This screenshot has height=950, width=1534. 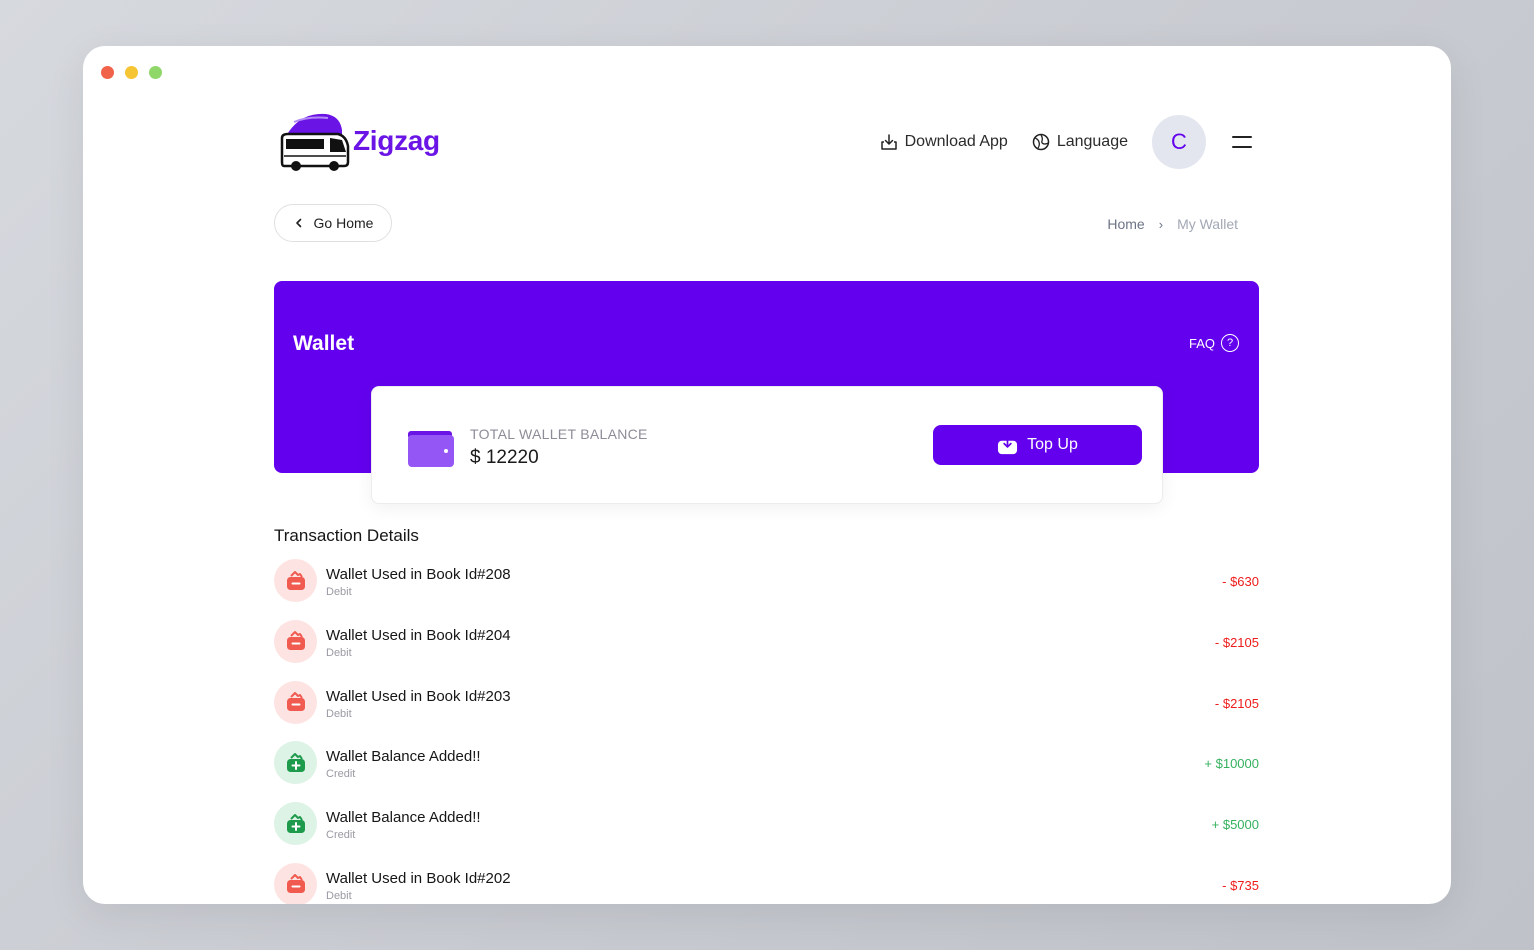 I want to click on transaction-row: Wallet Balance Added!! Credit + $5000, so click(x=766, y=831).